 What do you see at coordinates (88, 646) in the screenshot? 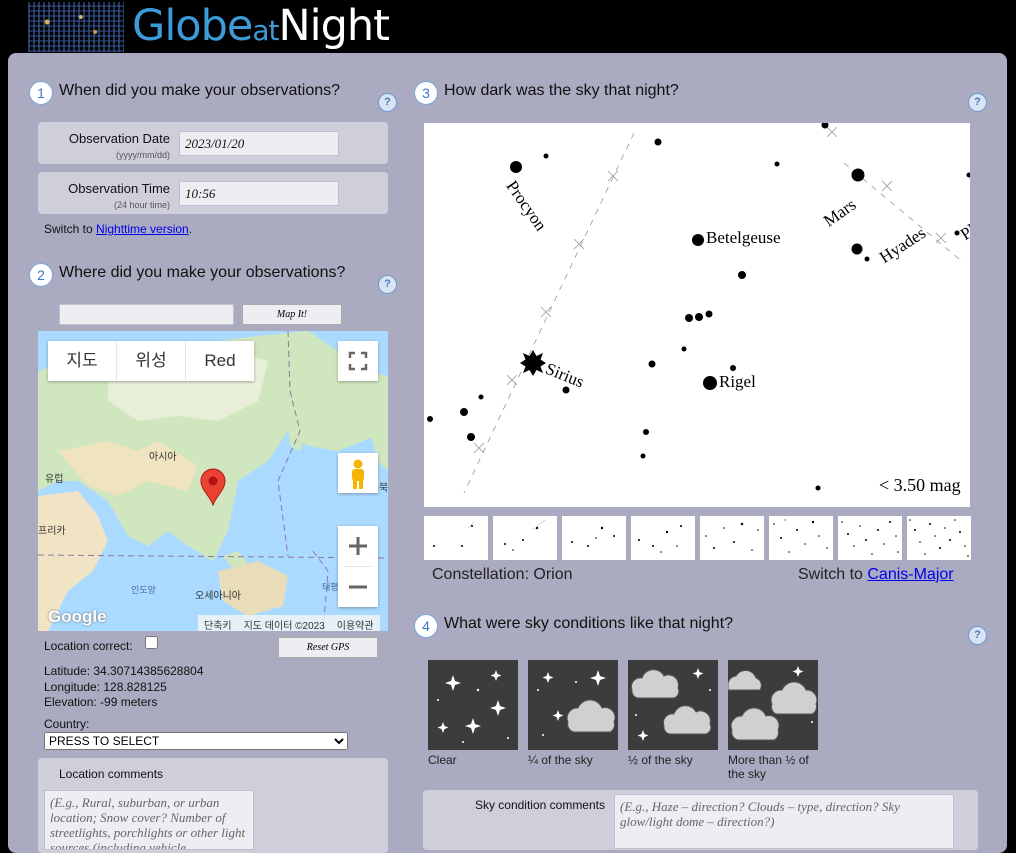
I see `location-correct-label: Location correct:` at bounding box center [88, 646].